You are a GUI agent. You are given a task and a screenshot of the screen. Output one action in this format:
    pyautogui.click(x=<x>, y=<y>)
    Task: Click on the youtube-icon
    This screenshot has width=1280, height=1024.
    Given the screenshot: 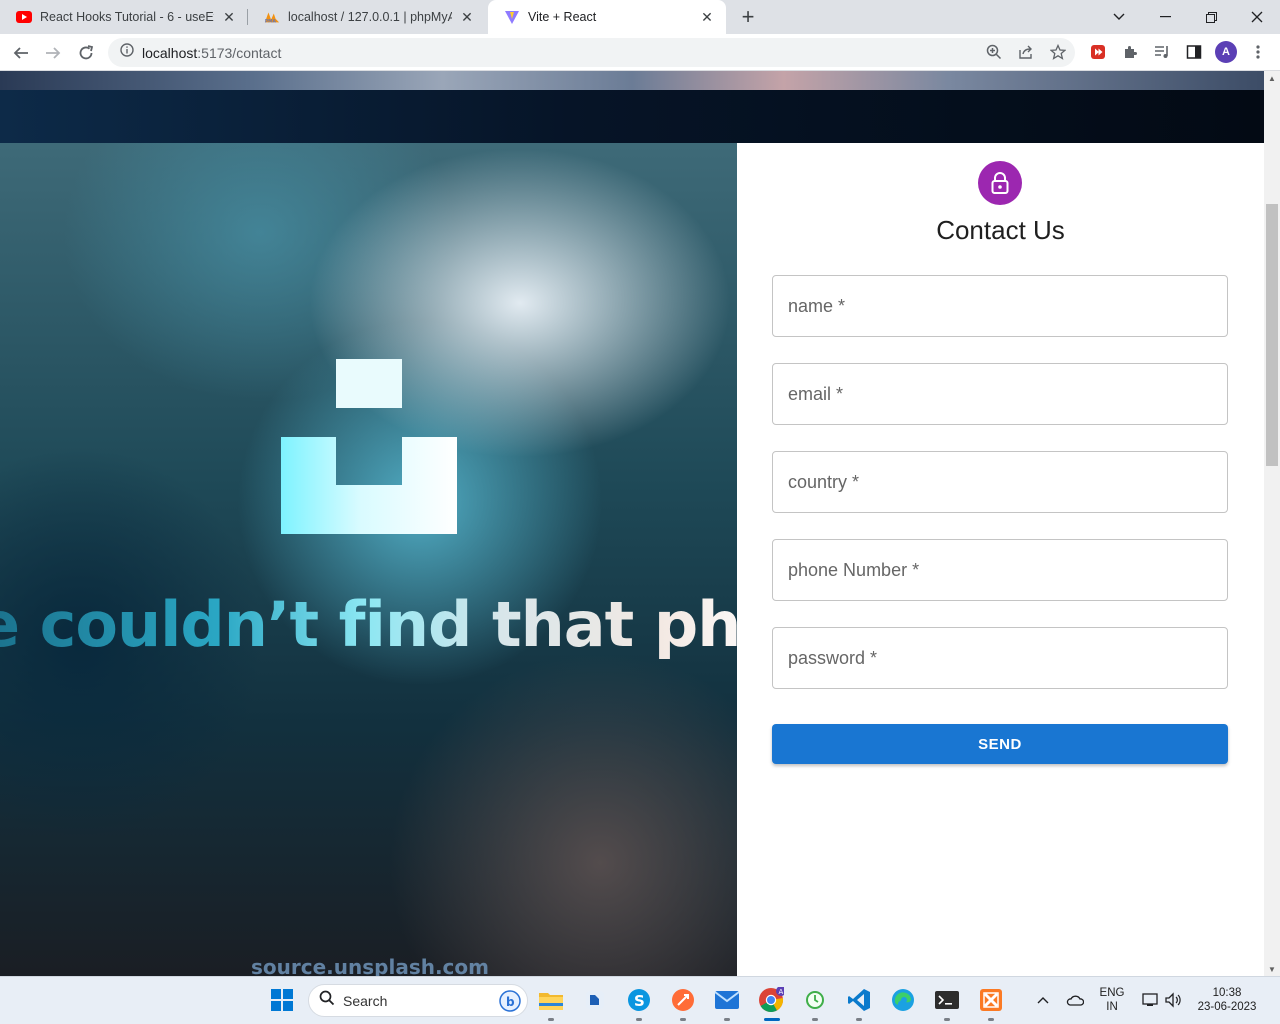 What is the action you would take?
    pyautogui.click(x=24, y=17)
    